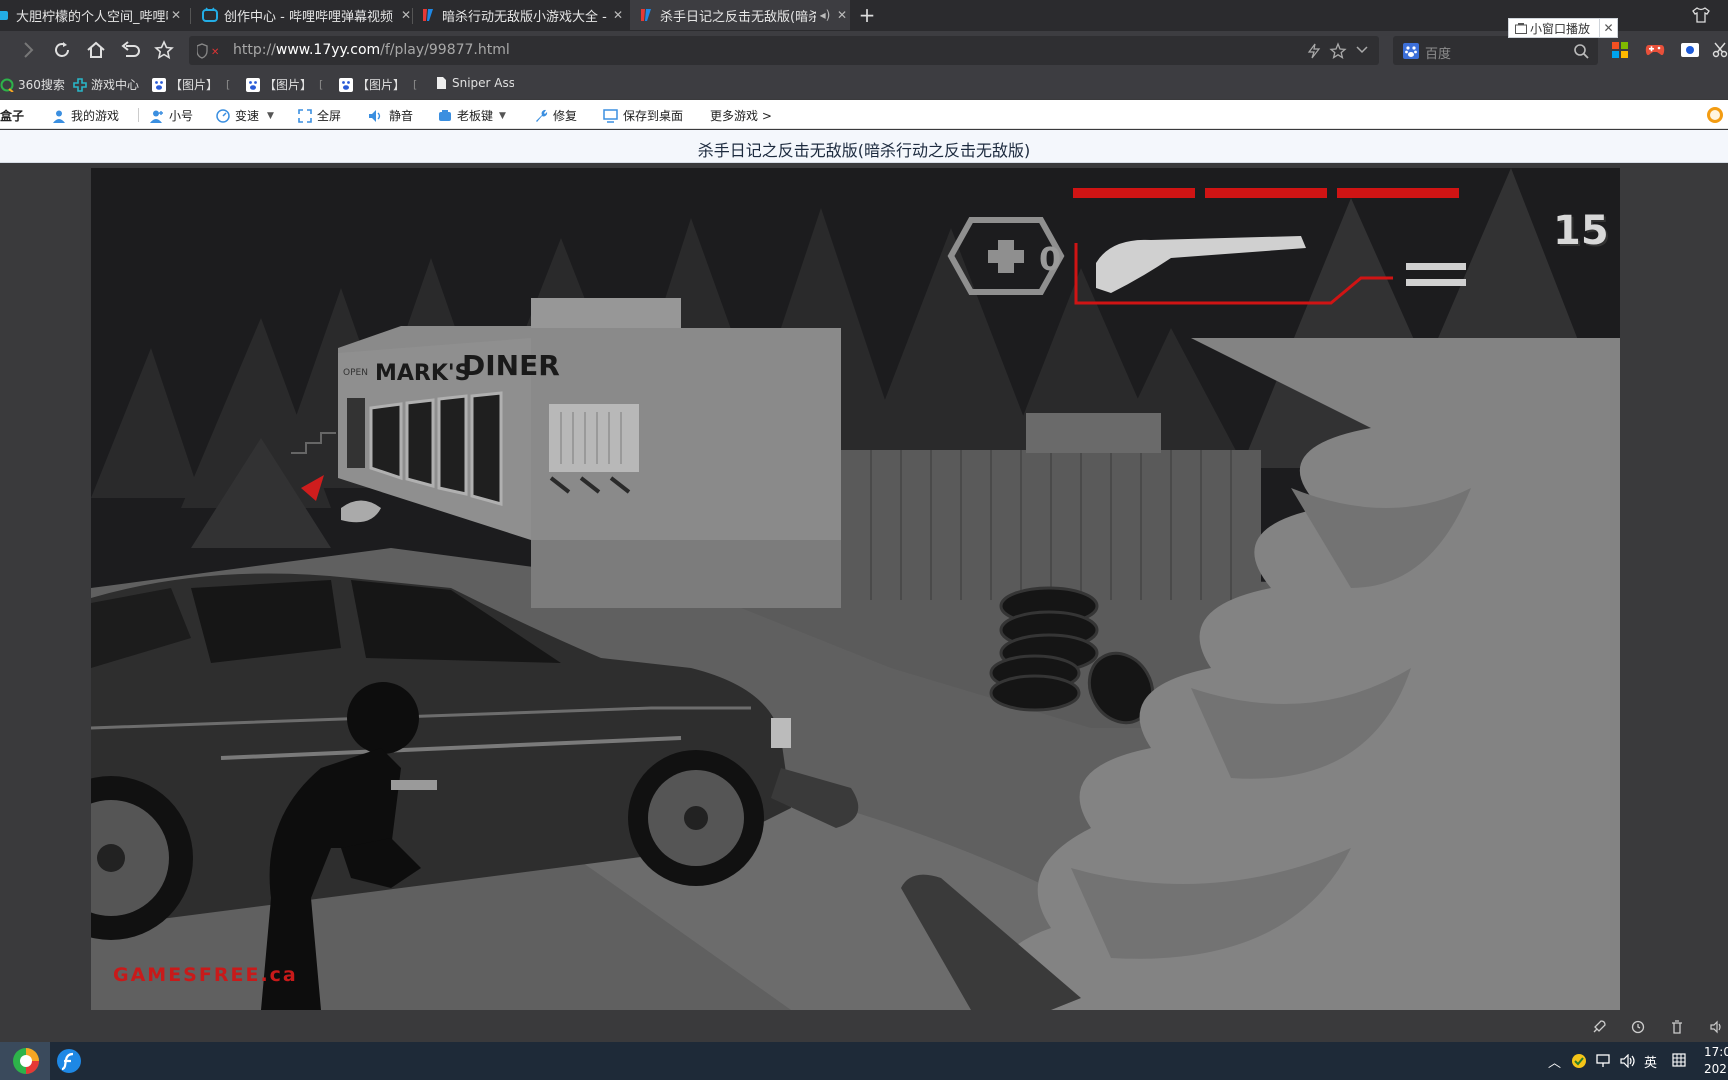 The height and width of the screenshot is (1080, 1728). Describe the element at coordinates (115, 85) in the screenshot. I see `bookmark-label: 游戏中心` at that location.